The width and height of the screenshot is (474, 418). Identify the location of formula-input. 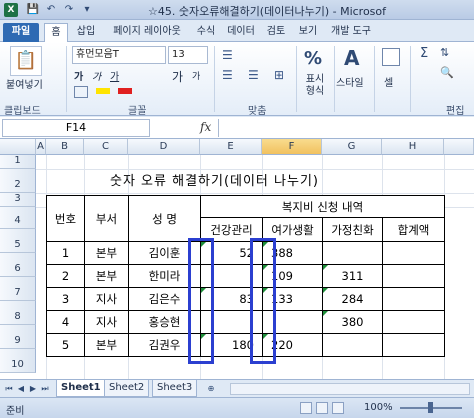
(345, 128).